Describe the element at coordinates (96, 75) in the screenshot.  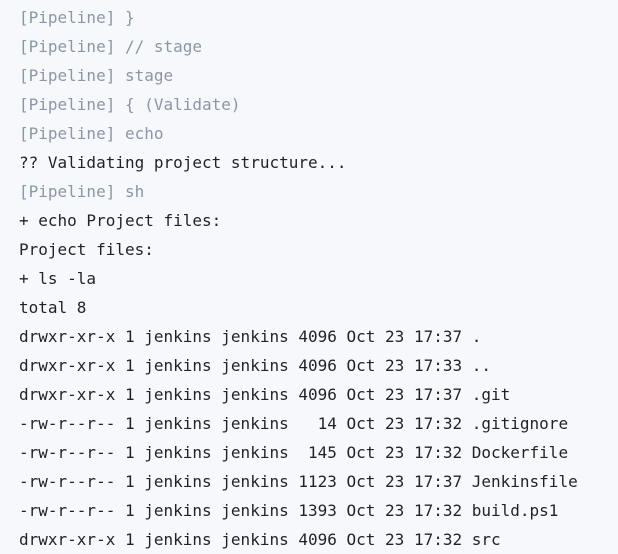
I see `pipeline-step-stage: [Pipeline] stage` at that location.